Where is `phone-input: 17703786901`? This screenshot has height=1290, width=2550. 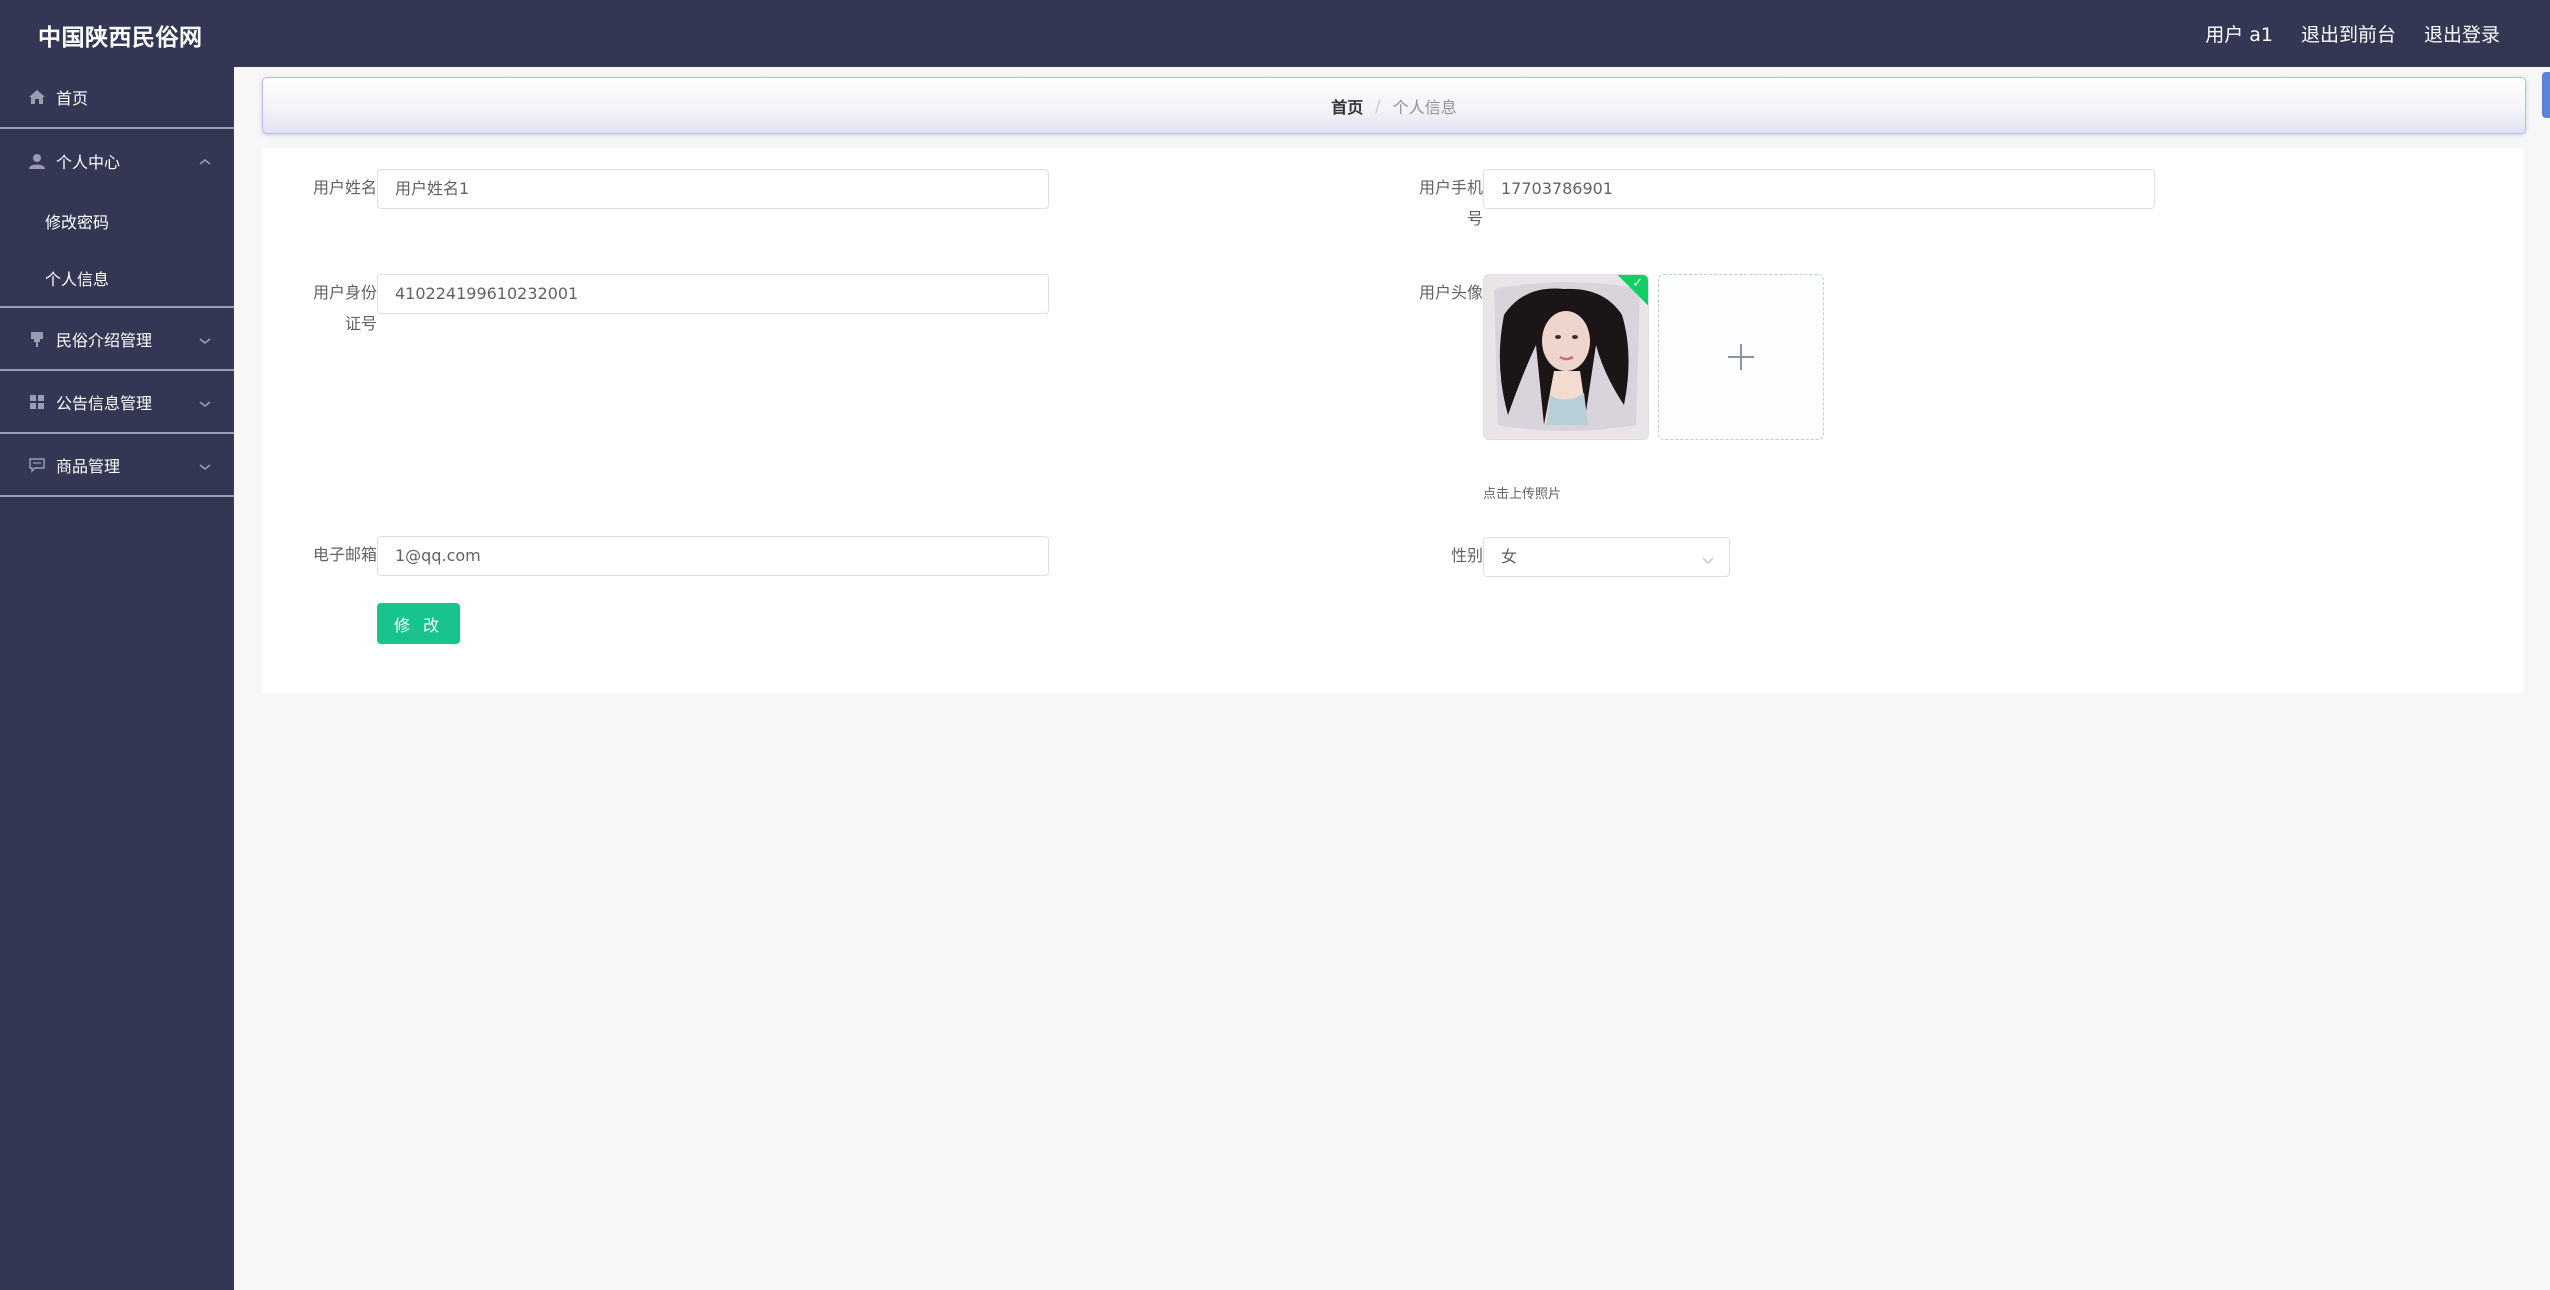
phone-input: 17703786901 is located at coordinates (1819, 189).